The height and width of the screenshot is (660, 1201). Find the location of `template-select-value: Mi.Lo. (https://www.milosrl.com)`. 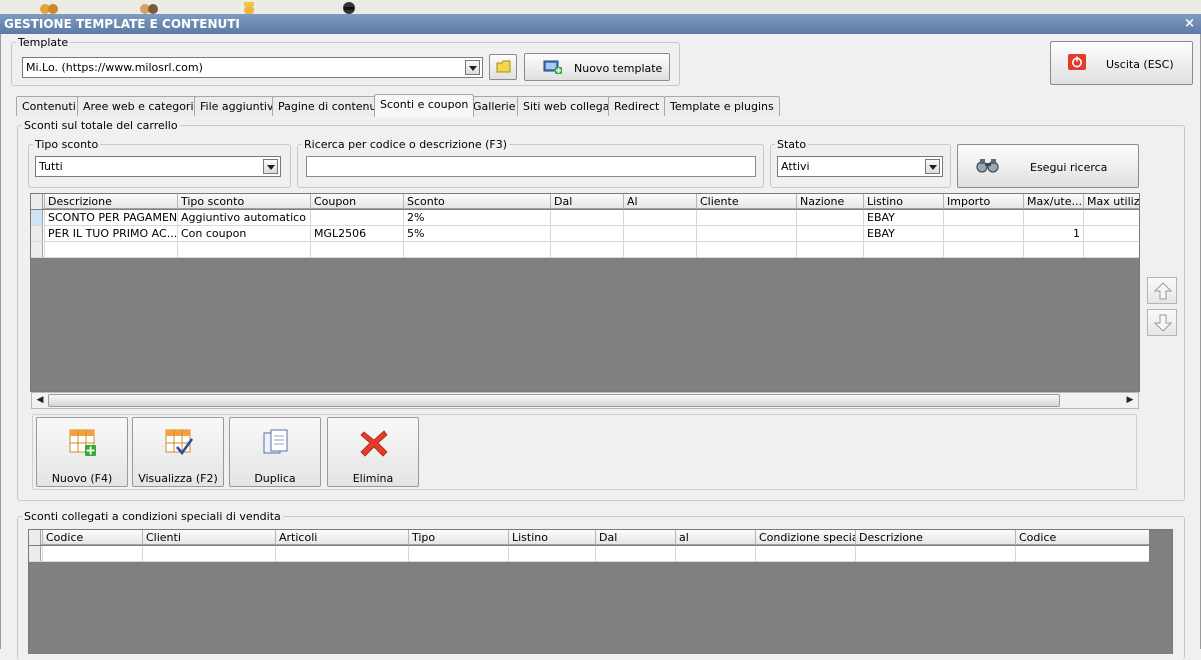

template-select-value: Mi.Lo. (https://www.milosrl.com) is located at coordinates (114, 67).